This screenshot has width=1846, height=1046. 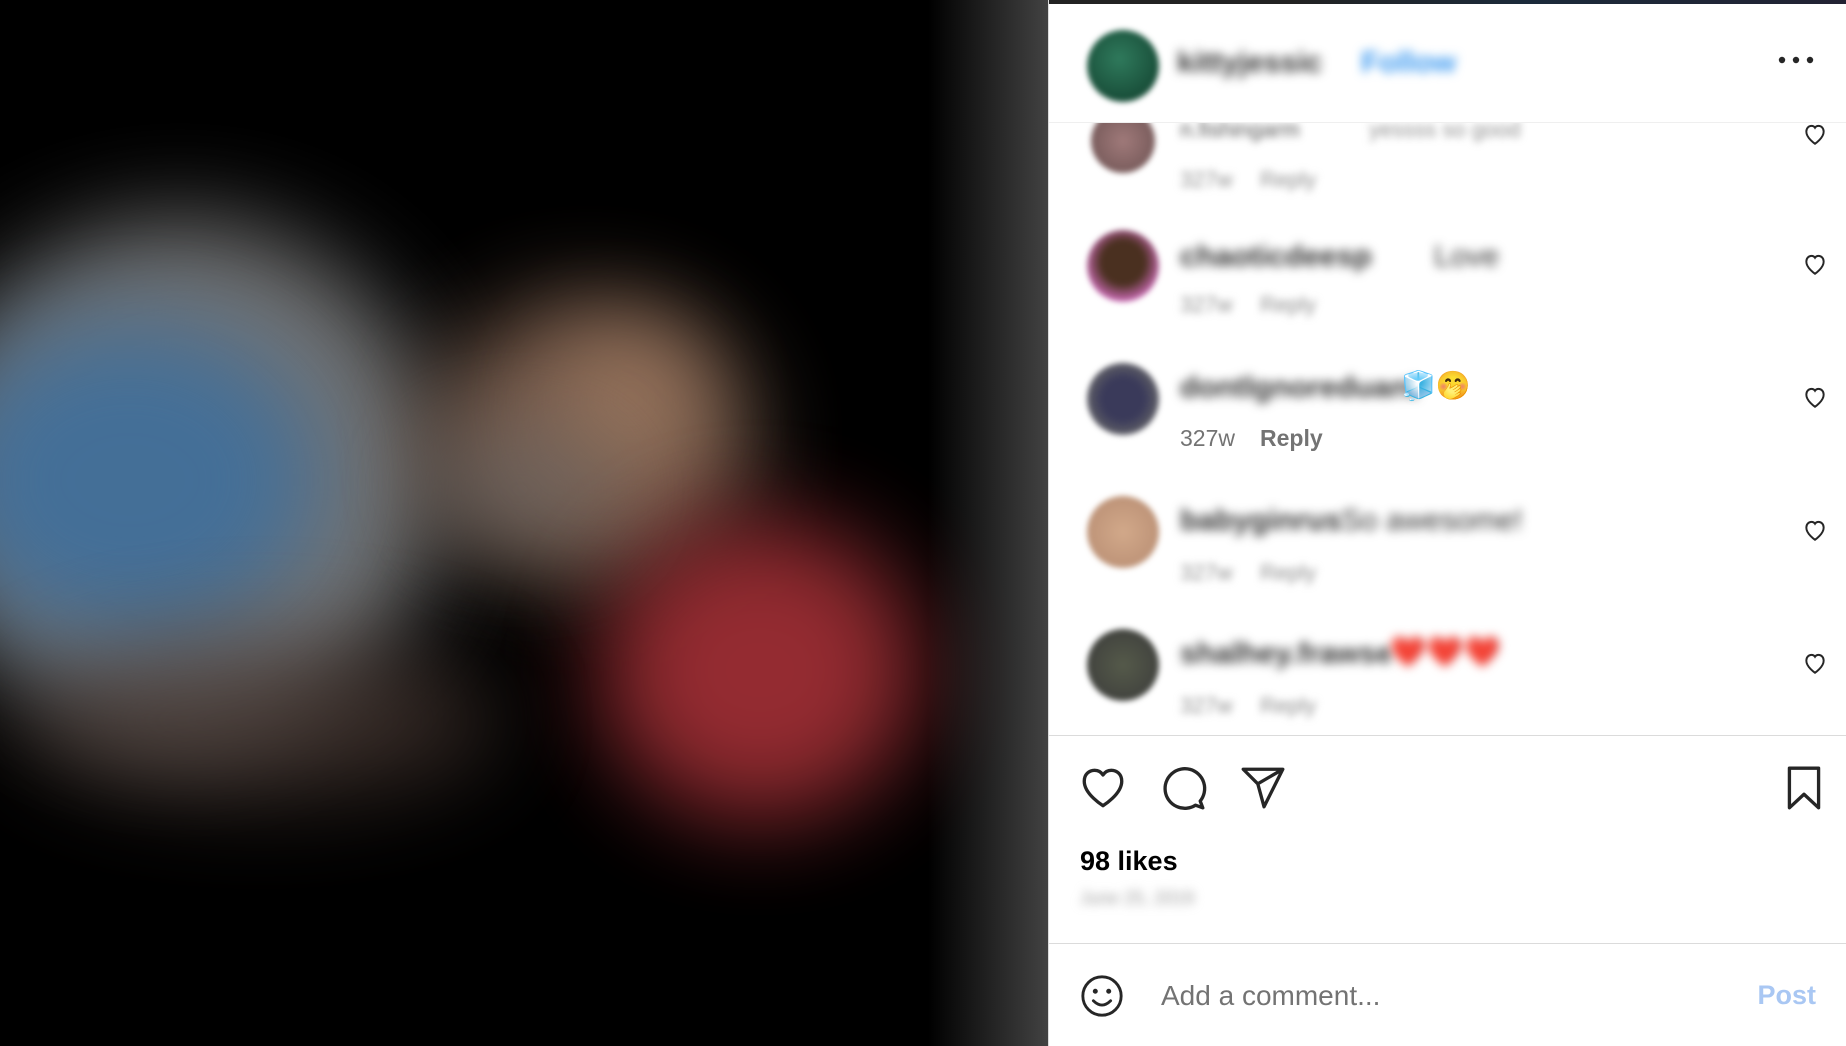 I want to click on comment-text: So awesome!, so click(x=1432, y=520).